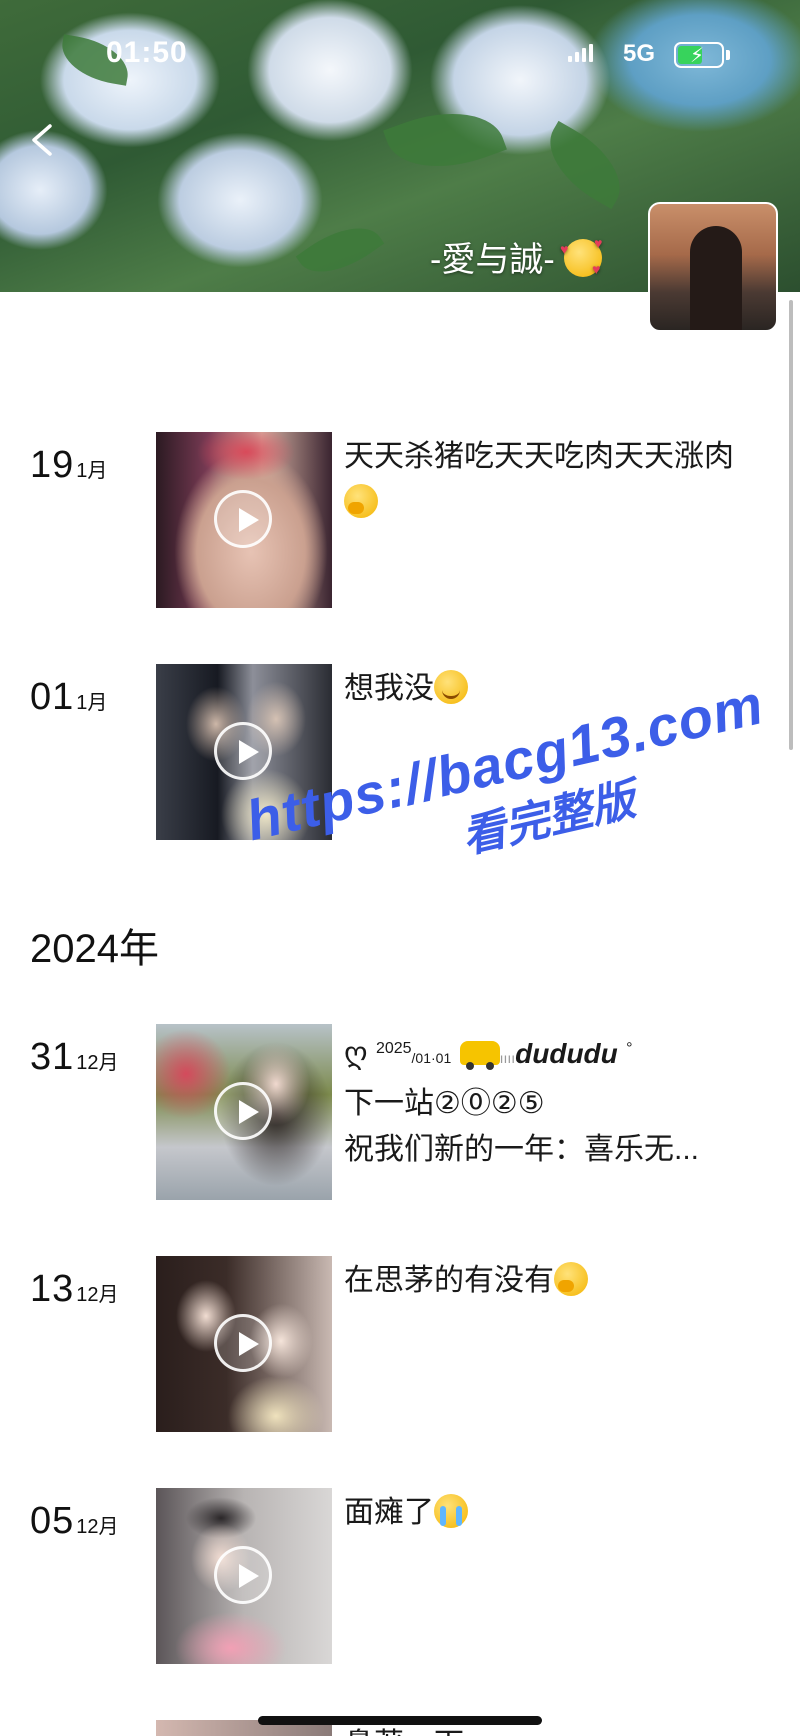 The height and width of the screenshot is (1736, 800). I want to click on profile-nickname: -愛与誠- ♥ ♥ ♥, so click(516, 256).